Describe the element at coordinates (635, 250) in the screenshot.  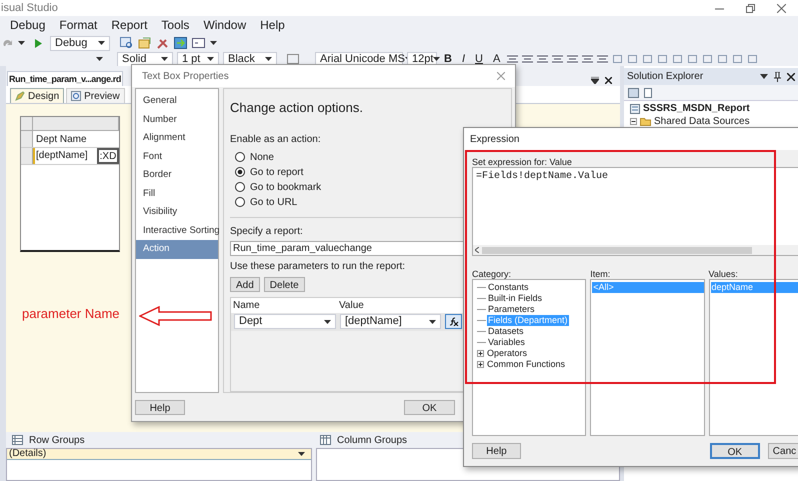
I see `scrollbar` at that location.